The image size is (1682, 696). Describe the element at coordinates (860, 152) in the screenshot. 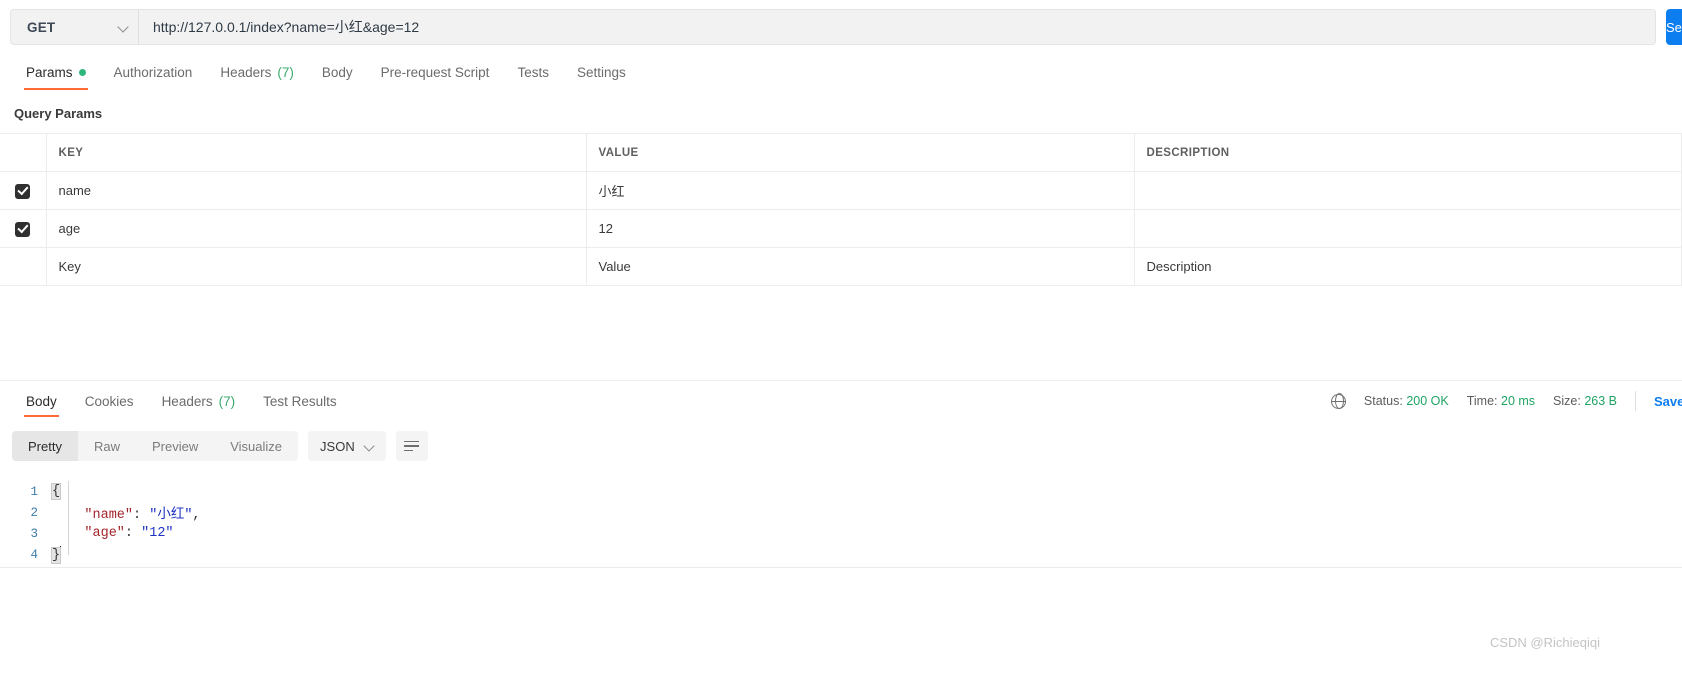

I see `column-header-value: VALUE` at that location.